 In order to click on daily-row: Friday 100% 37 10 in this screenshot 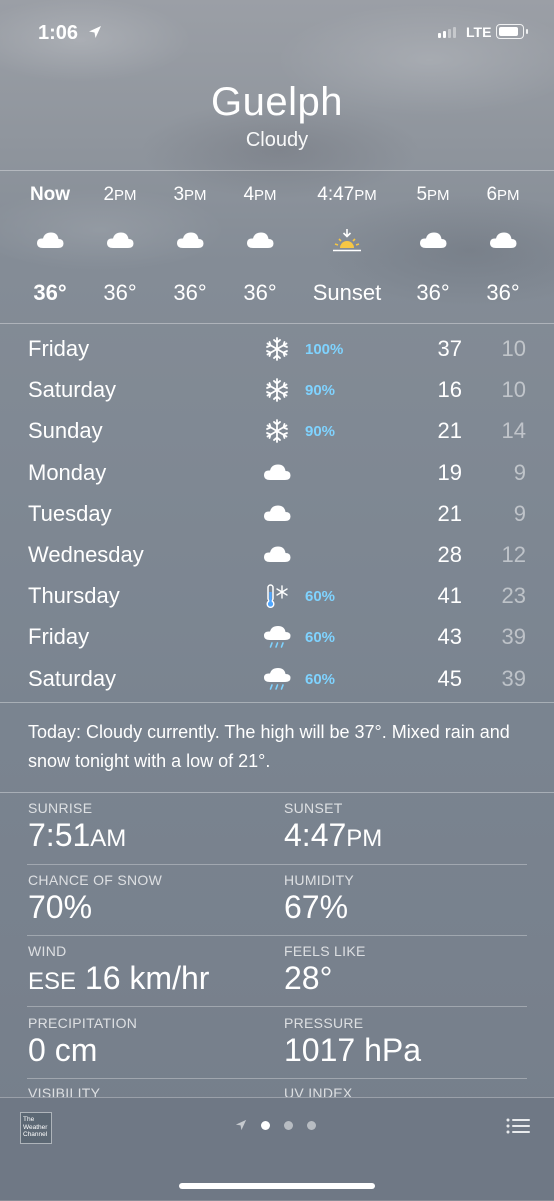, I will do `click(277, 348)`.